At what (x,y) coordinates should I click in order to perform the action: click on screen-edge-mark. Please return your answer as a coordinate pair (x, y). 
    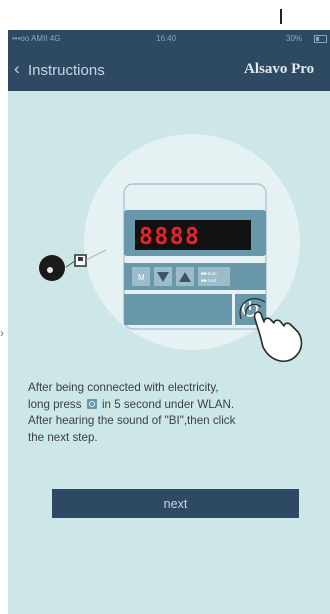
    Looking at the image, I should click on (281, 16).